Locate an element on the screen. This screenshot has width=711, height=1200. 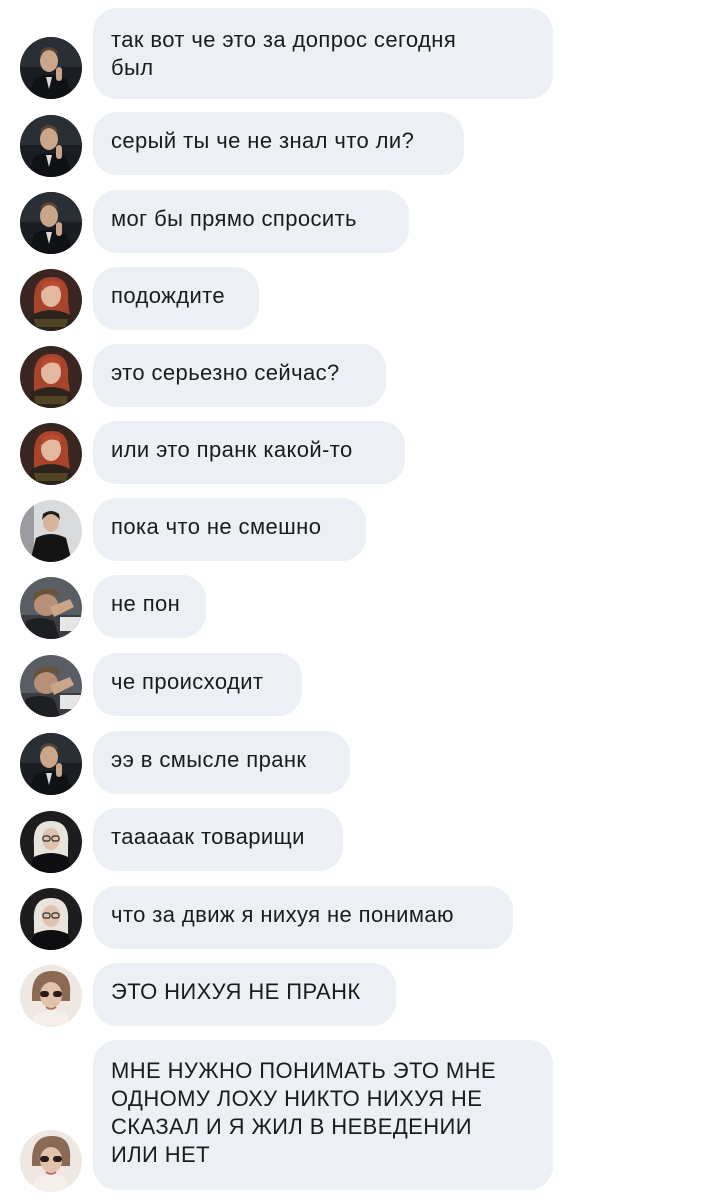
message-bubble: серый ты че не знал что ли? is located at coordinates (278, 143).